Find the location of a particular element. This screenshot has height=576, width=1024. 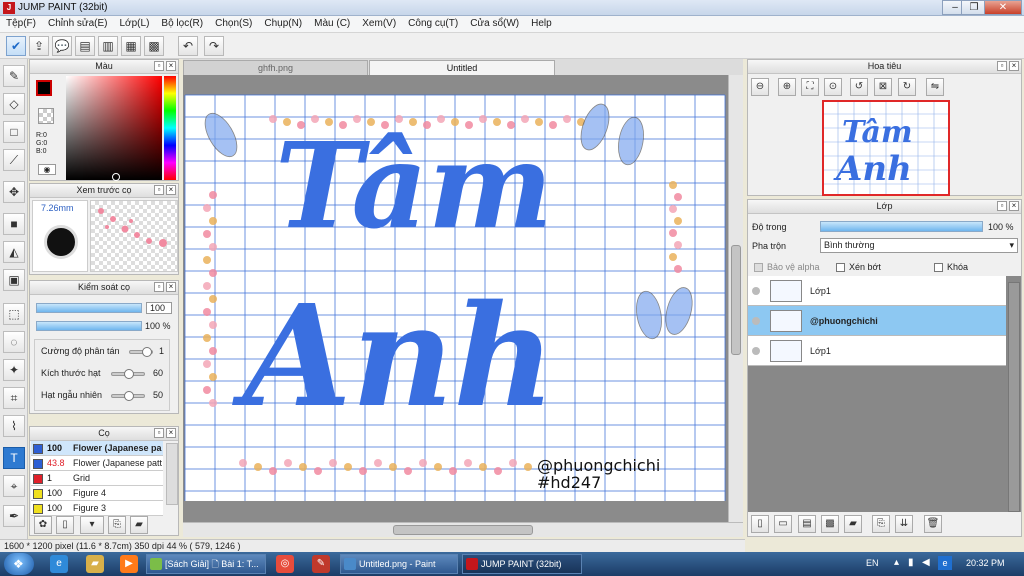

protect-alpha-checkbox: Bảo vệ alpha is located at coordinates (787, 267).